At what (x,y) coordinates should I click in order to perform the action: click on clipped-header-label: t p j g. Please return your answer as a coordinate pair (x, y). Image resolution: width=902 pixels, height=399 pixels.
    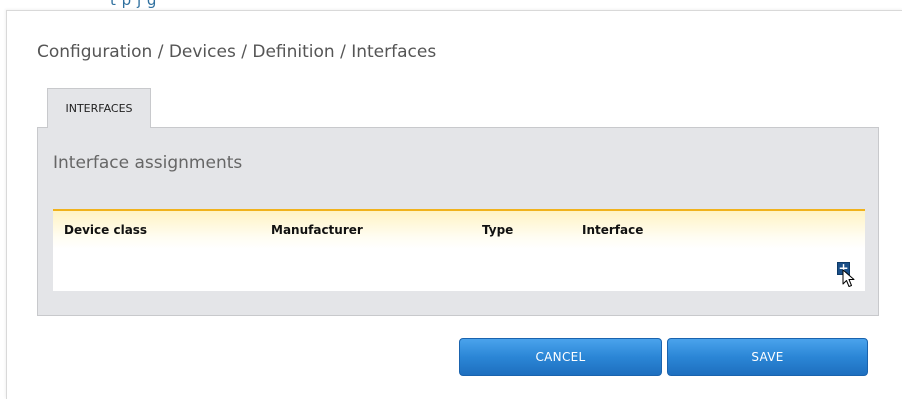
    Looking at the image, I should click on (133, 4).